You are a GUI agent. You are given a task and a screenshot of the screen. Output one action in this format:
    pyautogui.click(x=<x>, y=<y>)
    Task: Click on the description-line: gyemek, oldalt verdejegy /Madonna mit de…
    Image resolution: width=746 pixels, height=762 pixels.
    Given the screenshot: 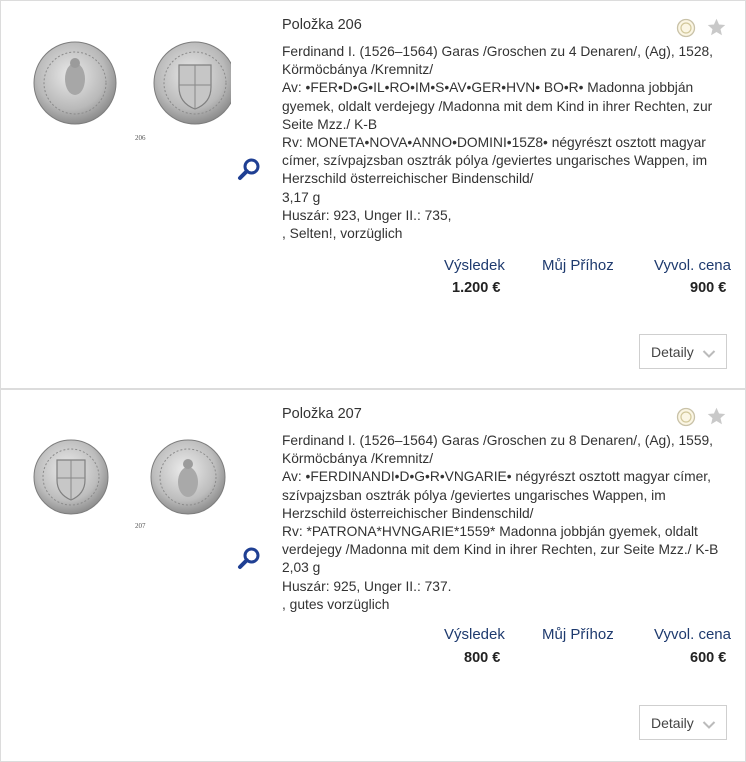 What is the action you would take?
    pyautogui.click(x=497, y=106)
    